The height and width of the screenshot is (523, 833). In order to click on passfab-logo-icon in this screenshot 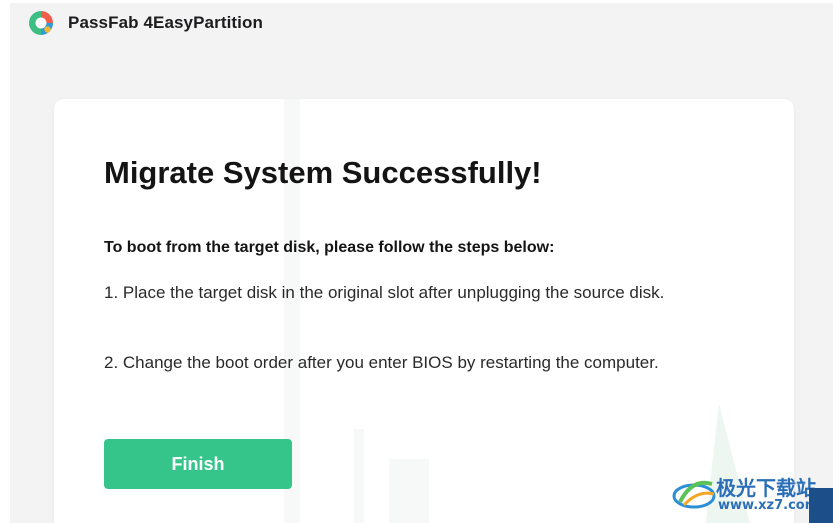, I will do `click(41, 23)`.